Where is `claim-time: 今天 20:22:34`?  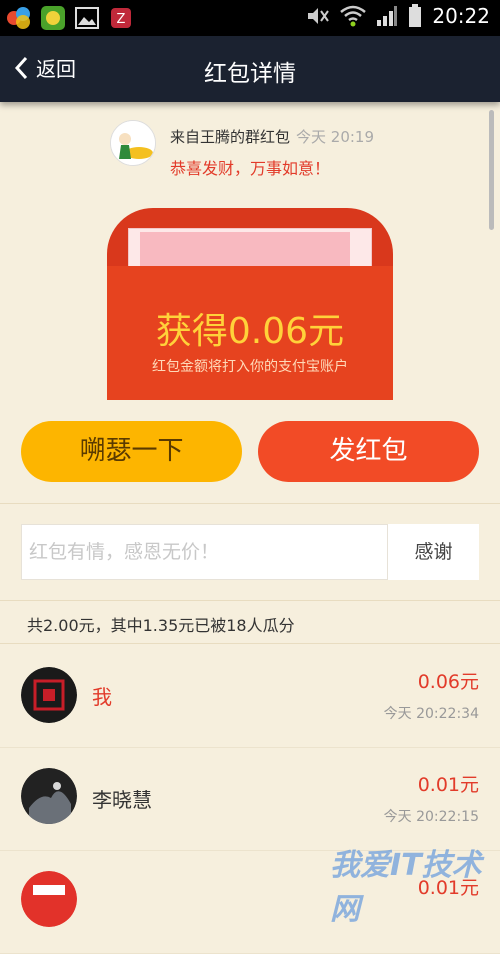 claim-time: 今天 20:22:34 is located at coordinates (431, 714).